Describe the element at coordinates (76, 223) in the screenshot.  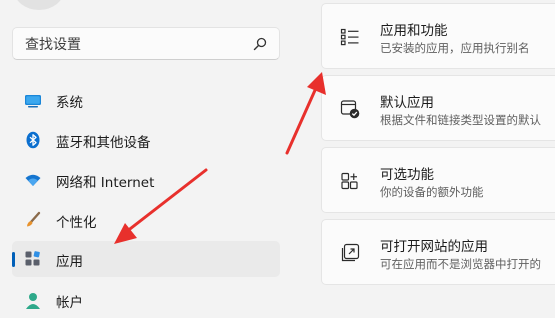
I see `sidebar-item-label: 个性化` at that location.